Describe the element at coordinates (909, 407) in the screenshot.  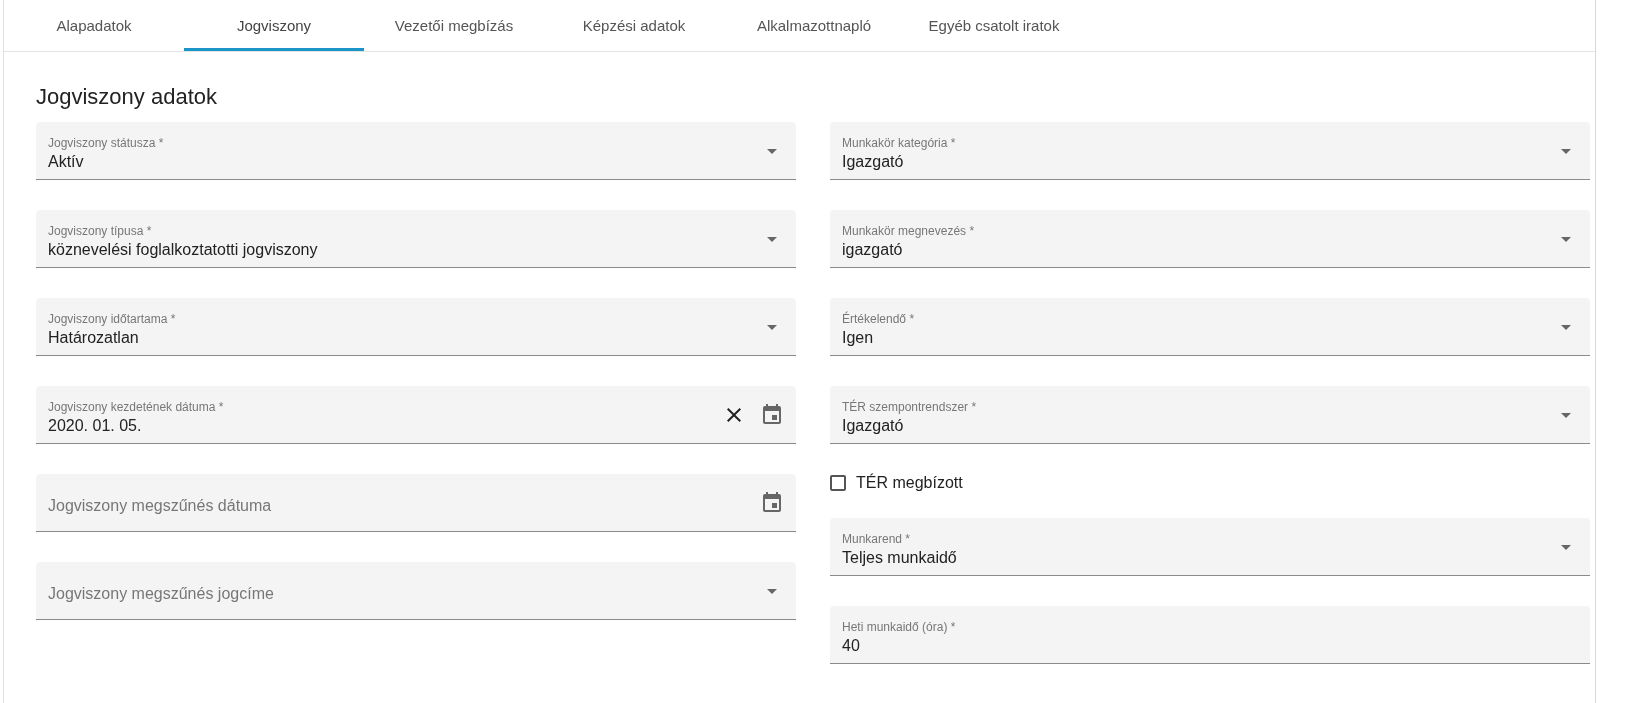
I see `field-label: TÉR szempontrendszer *` at that location.